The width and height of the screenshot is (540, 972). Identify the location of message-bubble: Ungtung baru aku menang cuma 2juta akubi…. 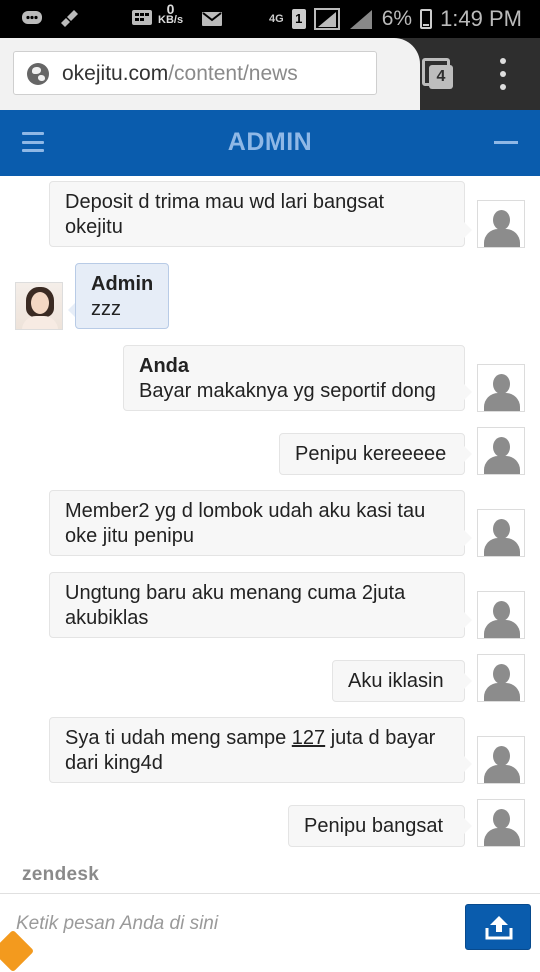
(257, 605).